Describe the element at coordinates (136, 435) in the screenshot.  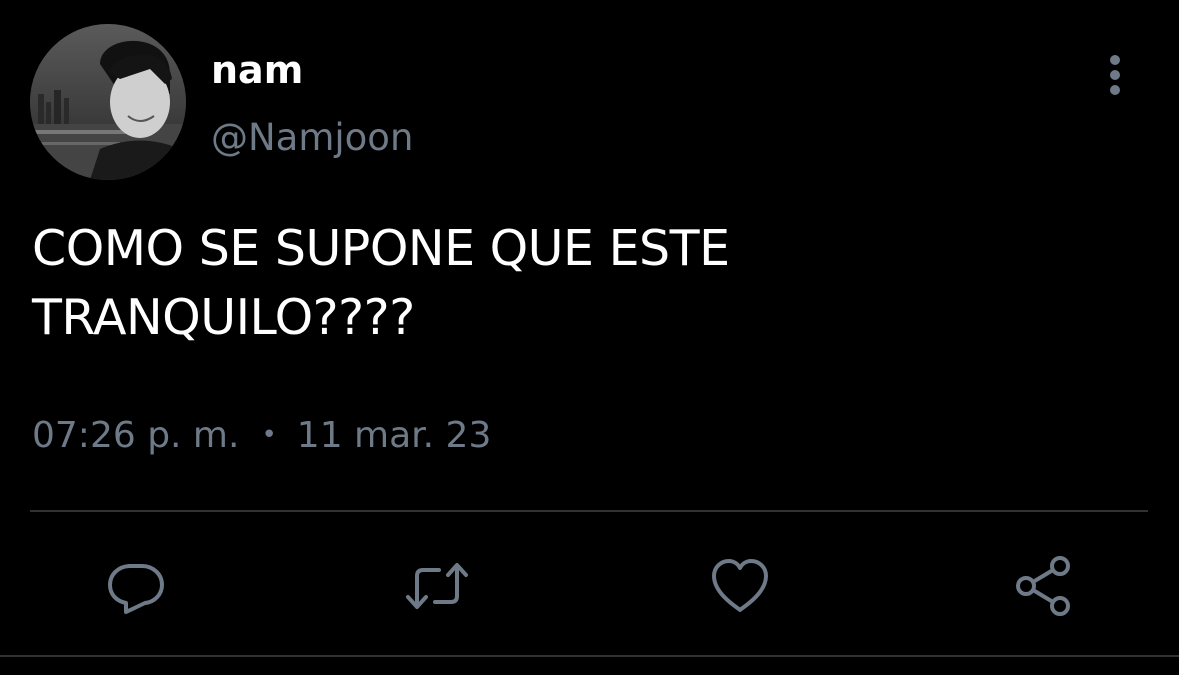
I see `tweet-time: 07:26 p. m.` at that location.